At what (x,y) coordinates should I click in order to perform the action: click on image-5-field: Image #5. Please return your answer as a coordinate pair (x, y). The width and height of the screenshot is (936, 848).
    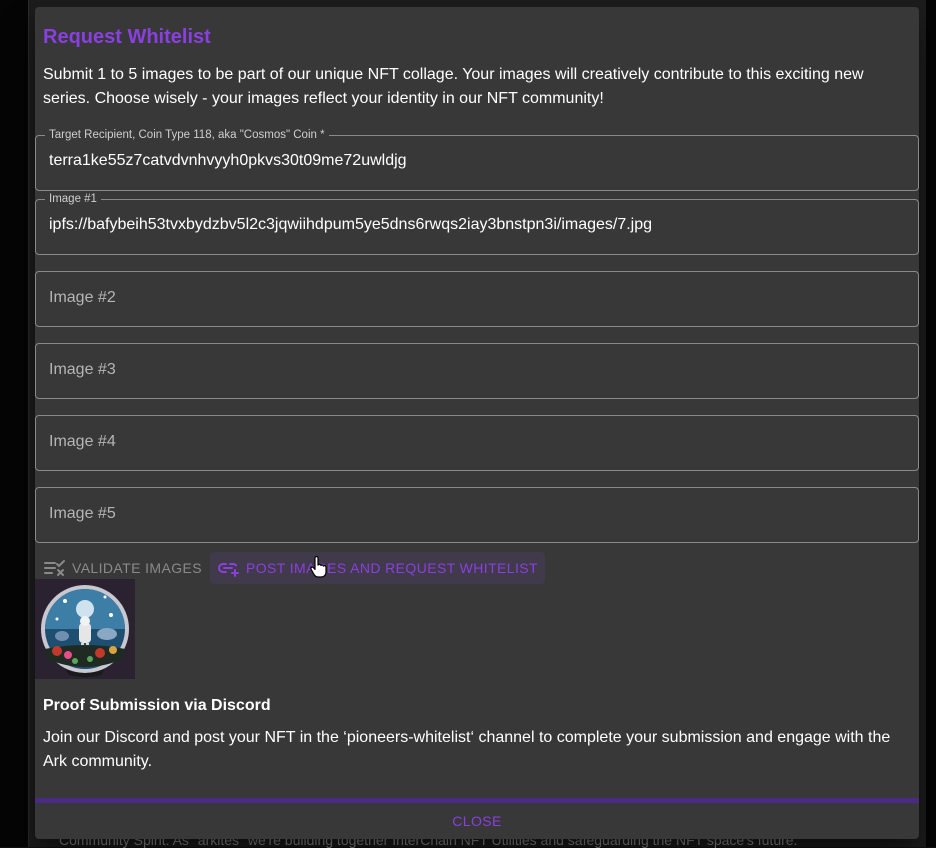
    Looking at the image, I should click on (477, 515).